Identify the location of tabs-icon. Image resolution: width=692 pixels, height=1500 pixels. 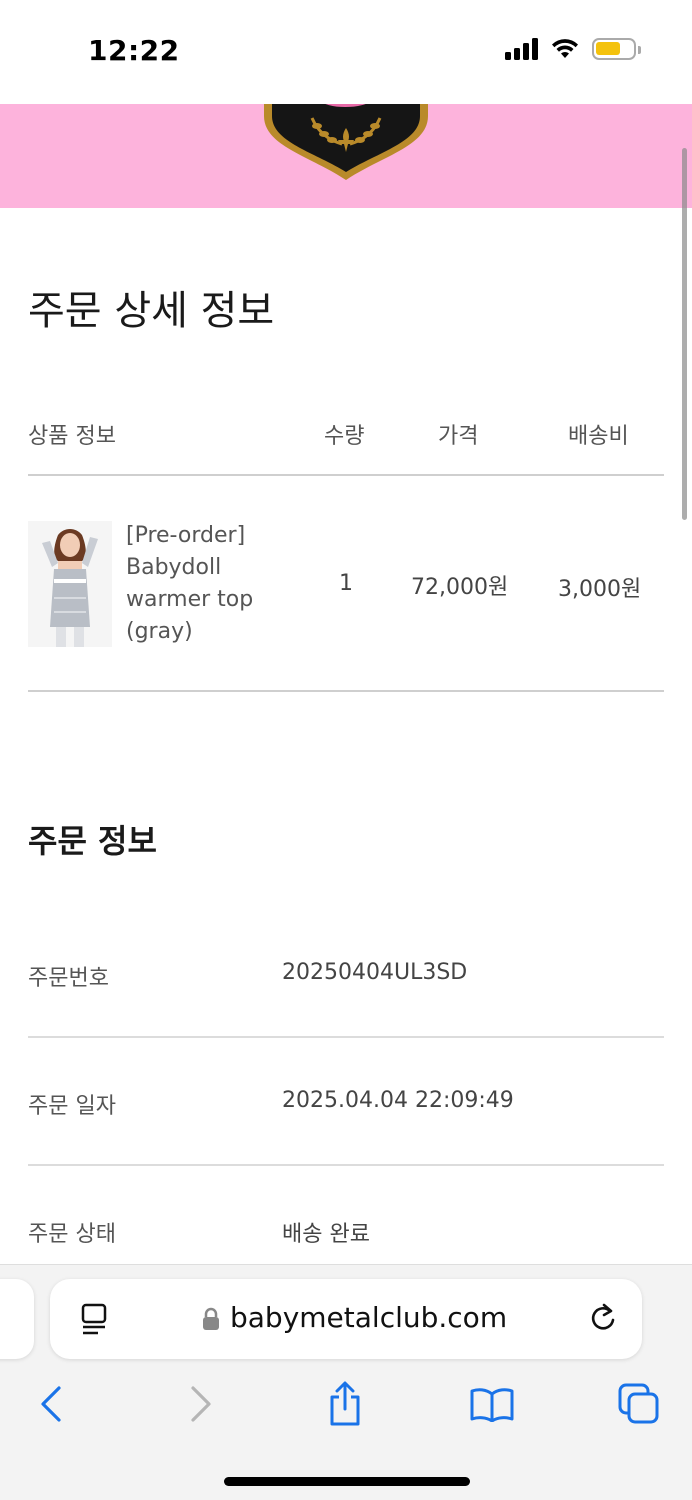
(638, 1403).